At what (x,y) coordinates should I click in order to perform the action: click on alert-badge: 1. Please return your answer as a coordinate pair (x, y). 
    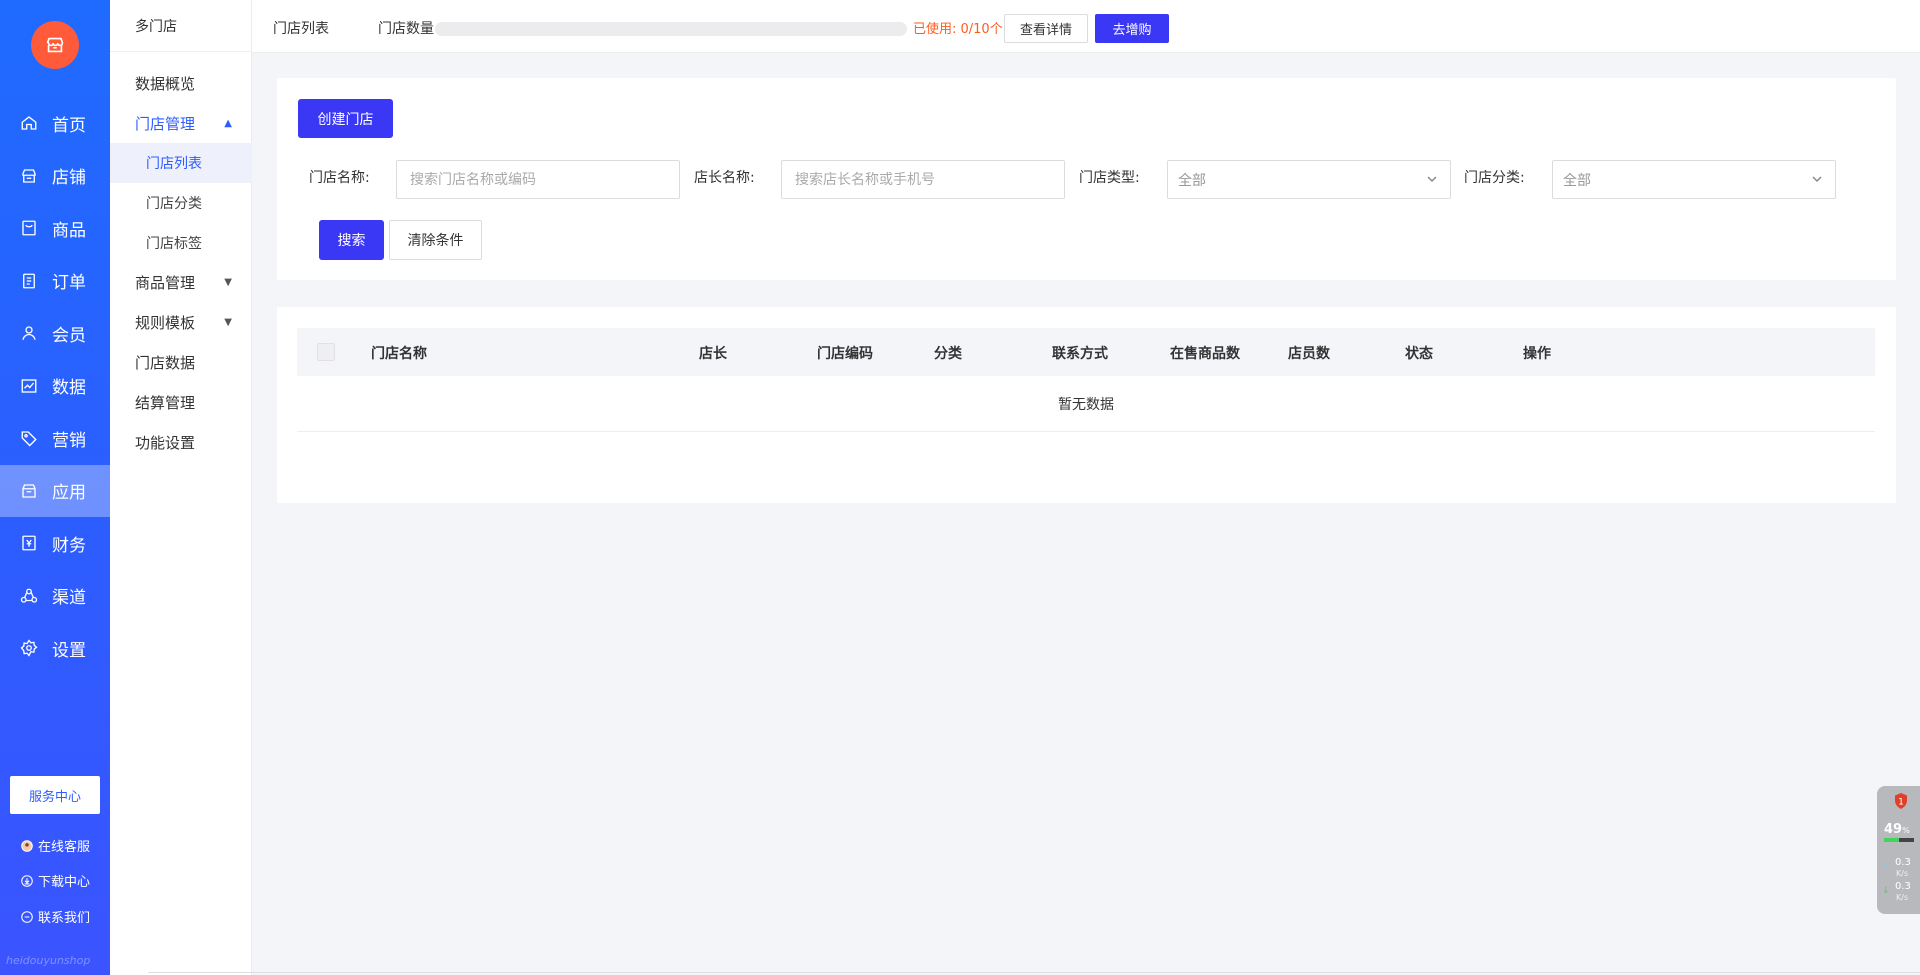
    Looking at the image, I should click on (1901, 803).